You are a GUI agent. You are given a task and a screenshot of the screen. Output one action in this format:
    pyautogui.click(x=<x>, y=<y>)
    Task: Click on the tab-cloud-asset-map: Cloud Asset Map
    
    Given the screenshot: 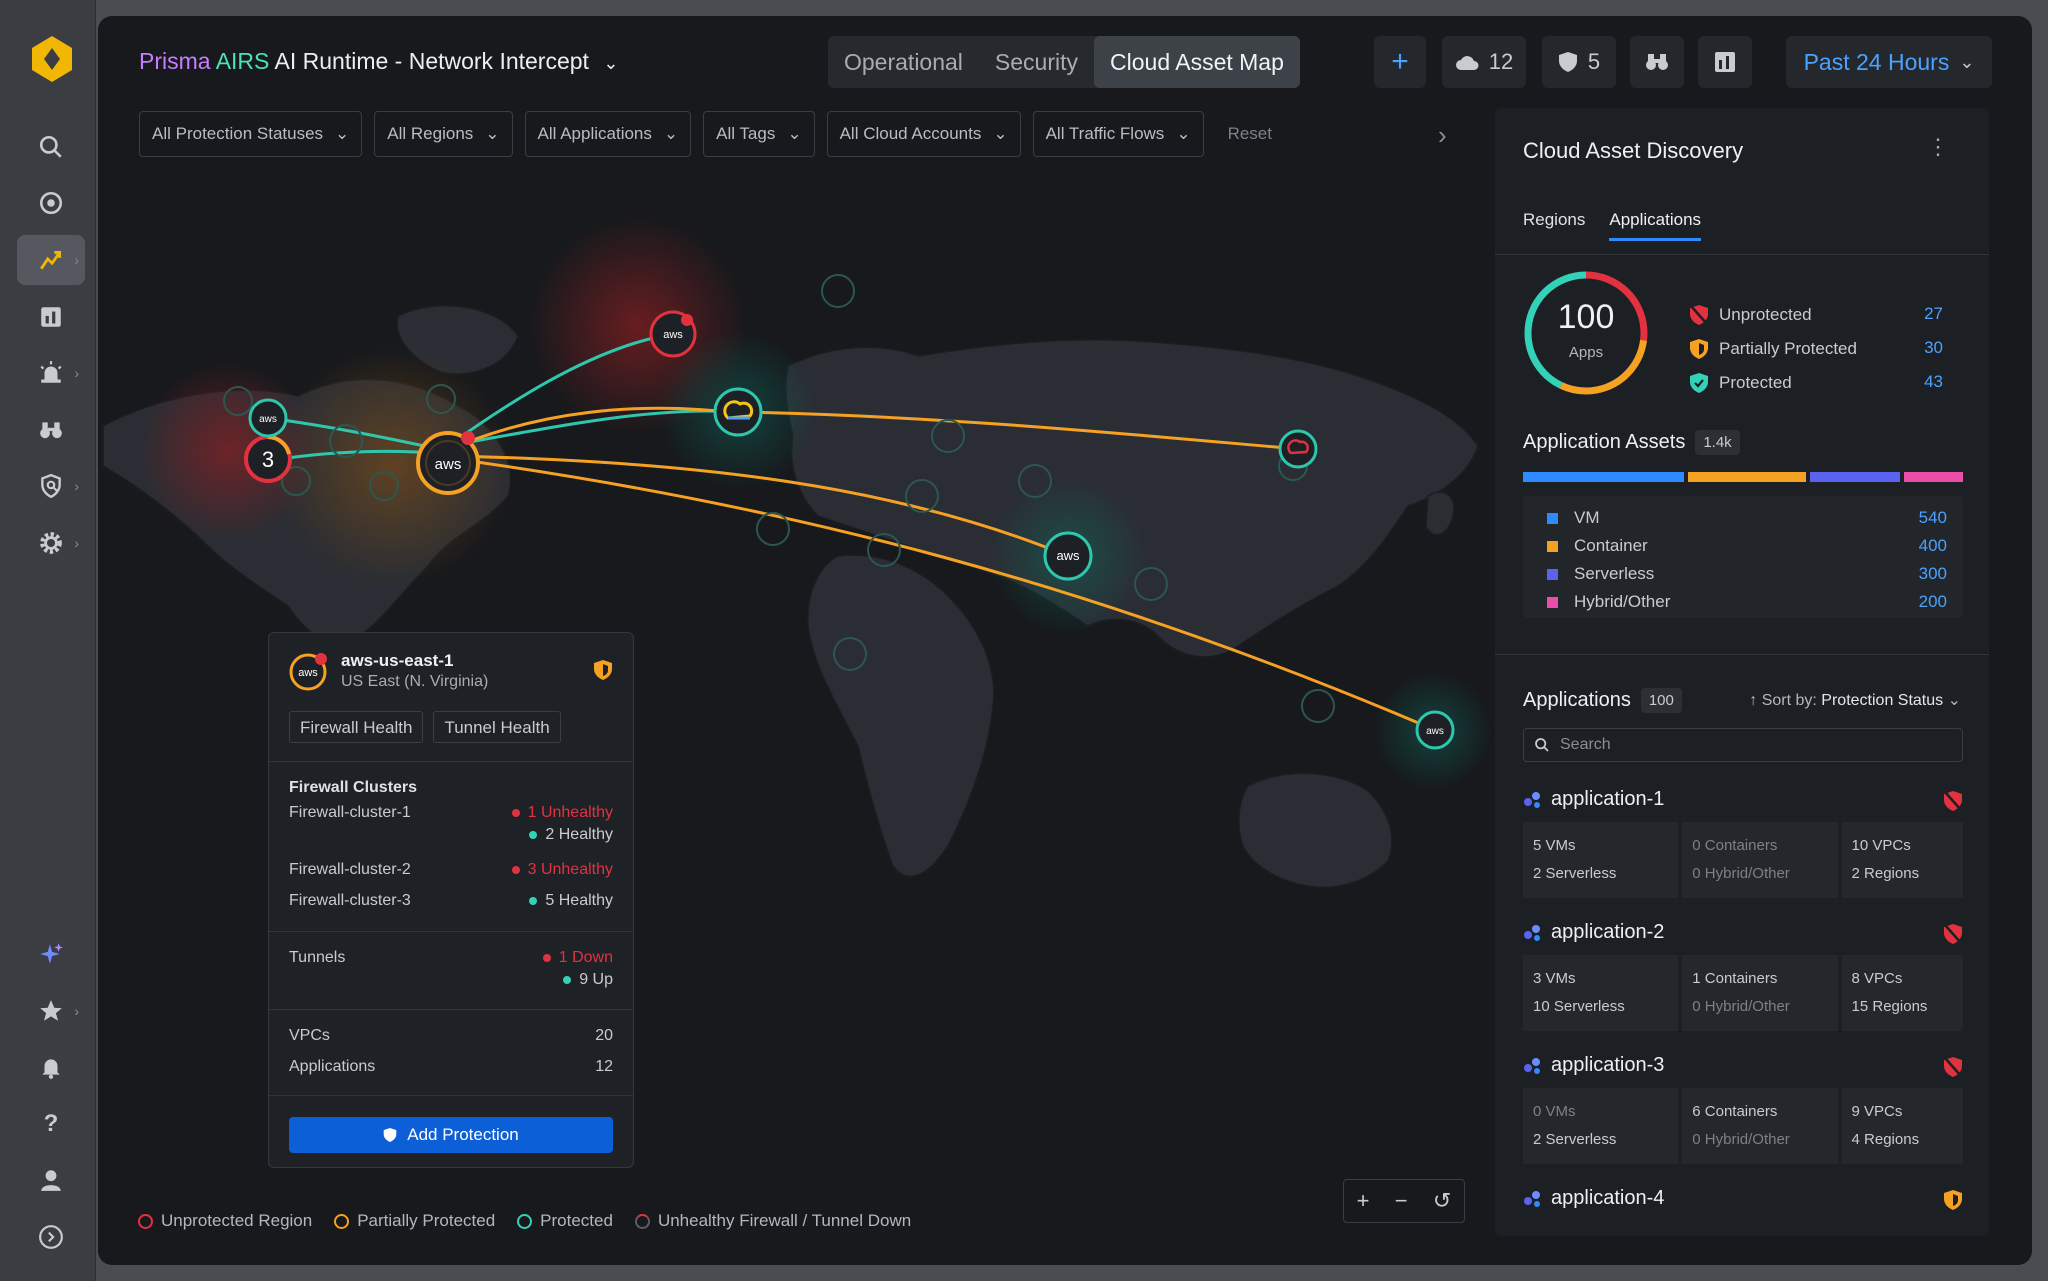 What is the action you would take?
    pyautogui.click(x=1197, y=62)
    